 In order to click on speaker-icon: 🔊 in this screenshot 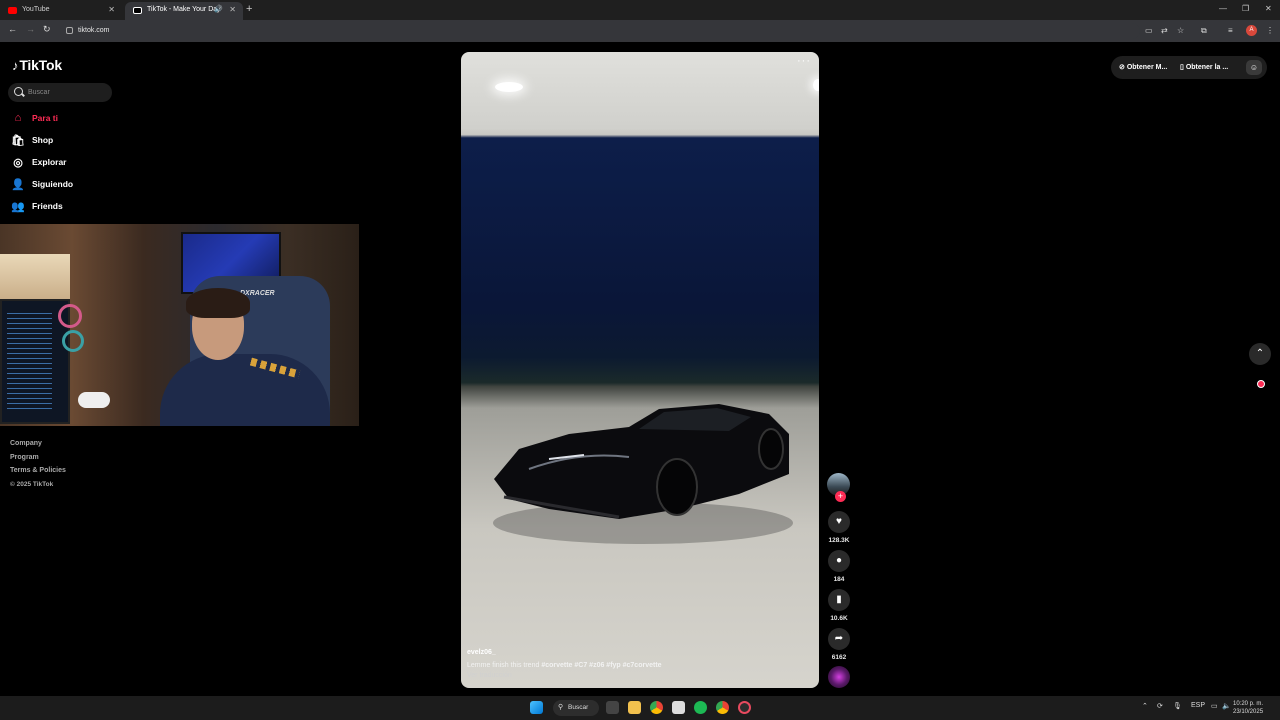, I will do `click(218, 10)`.